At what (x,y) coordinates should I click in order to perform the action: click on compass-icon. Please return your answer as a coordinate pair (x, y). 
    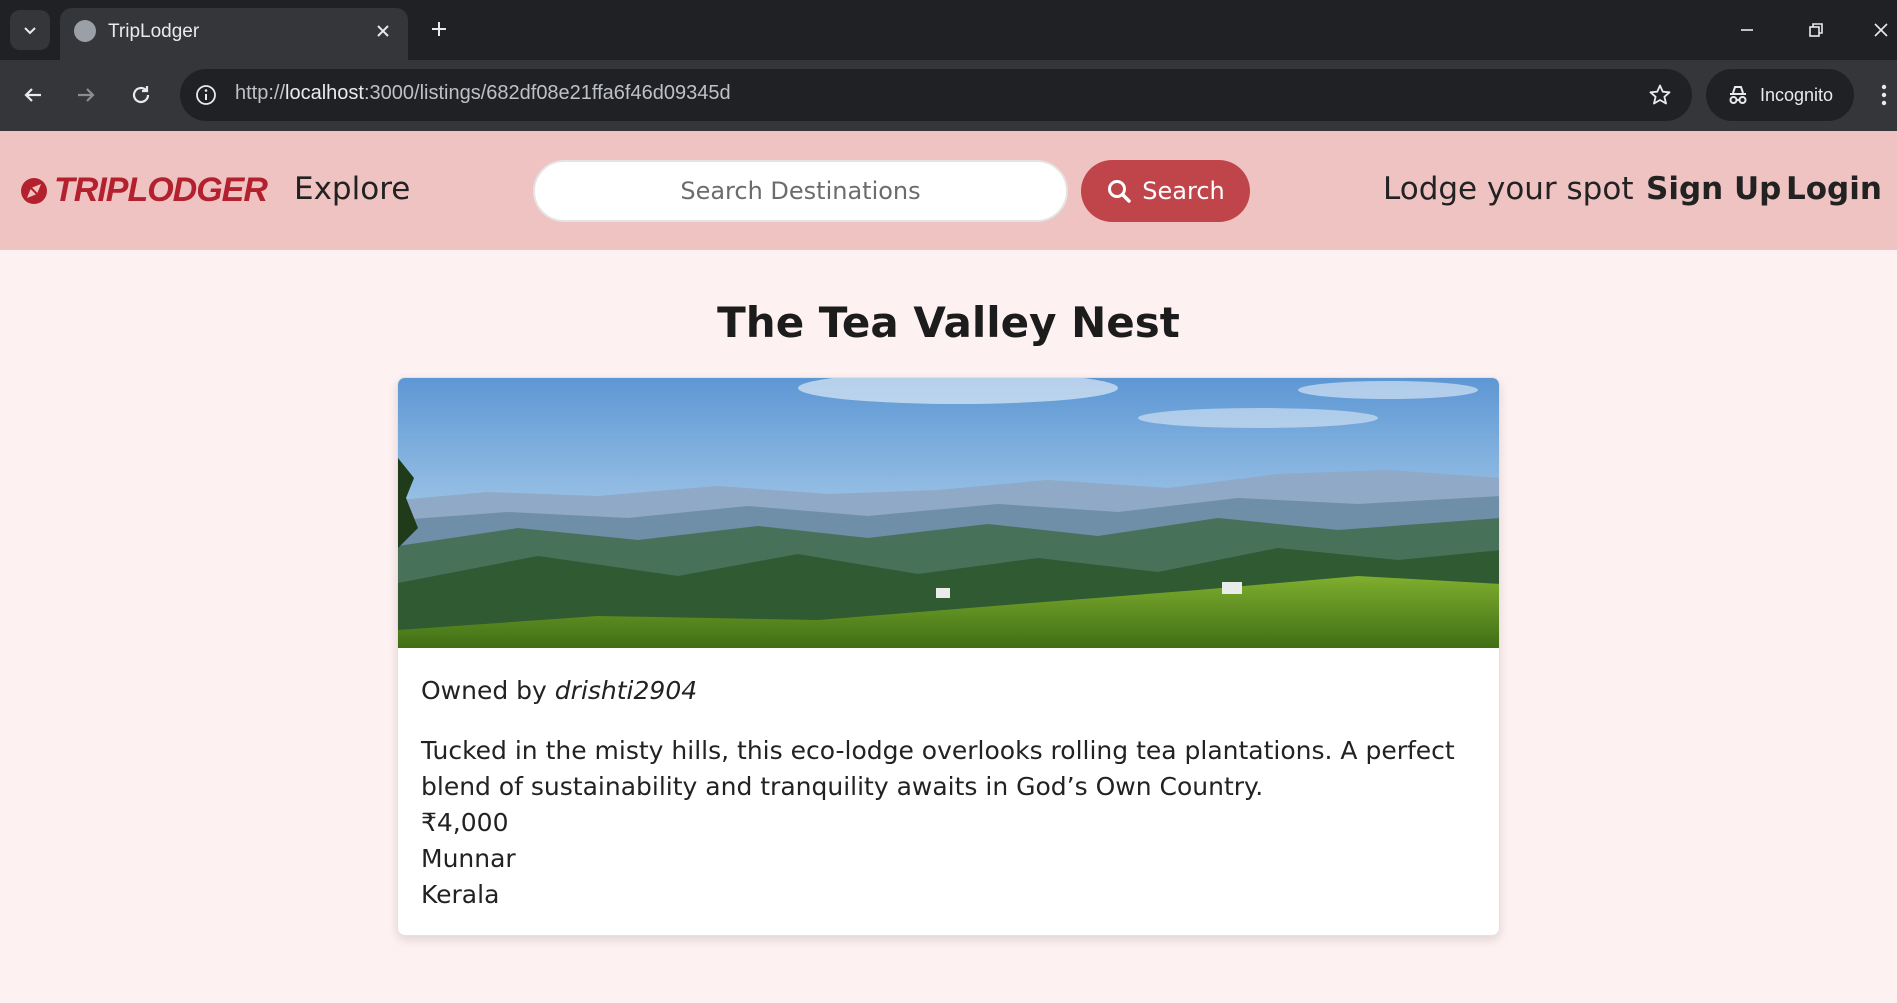
    Looking at the image, I should click on (34, 190).